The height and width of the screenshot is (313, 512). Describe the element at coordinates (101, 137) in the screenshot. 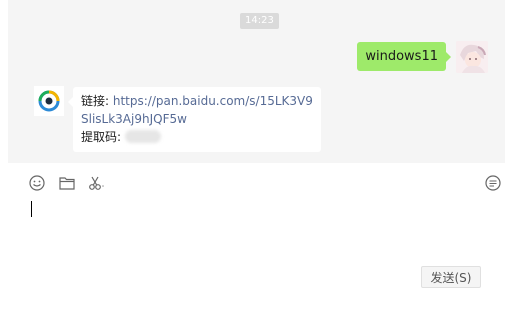

I see `extraction-code-label: 提取码:` at that location.